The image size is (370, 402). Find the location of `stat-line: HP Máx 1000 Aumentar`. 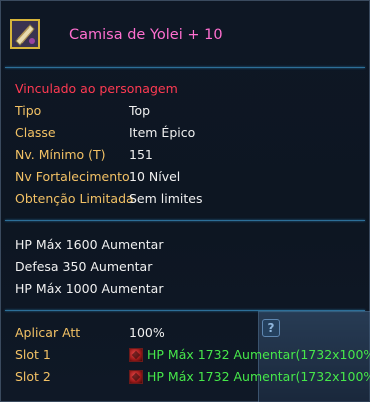

stat-line: HP Máx 1000 Aumentar is located at coordinates (89, 288).